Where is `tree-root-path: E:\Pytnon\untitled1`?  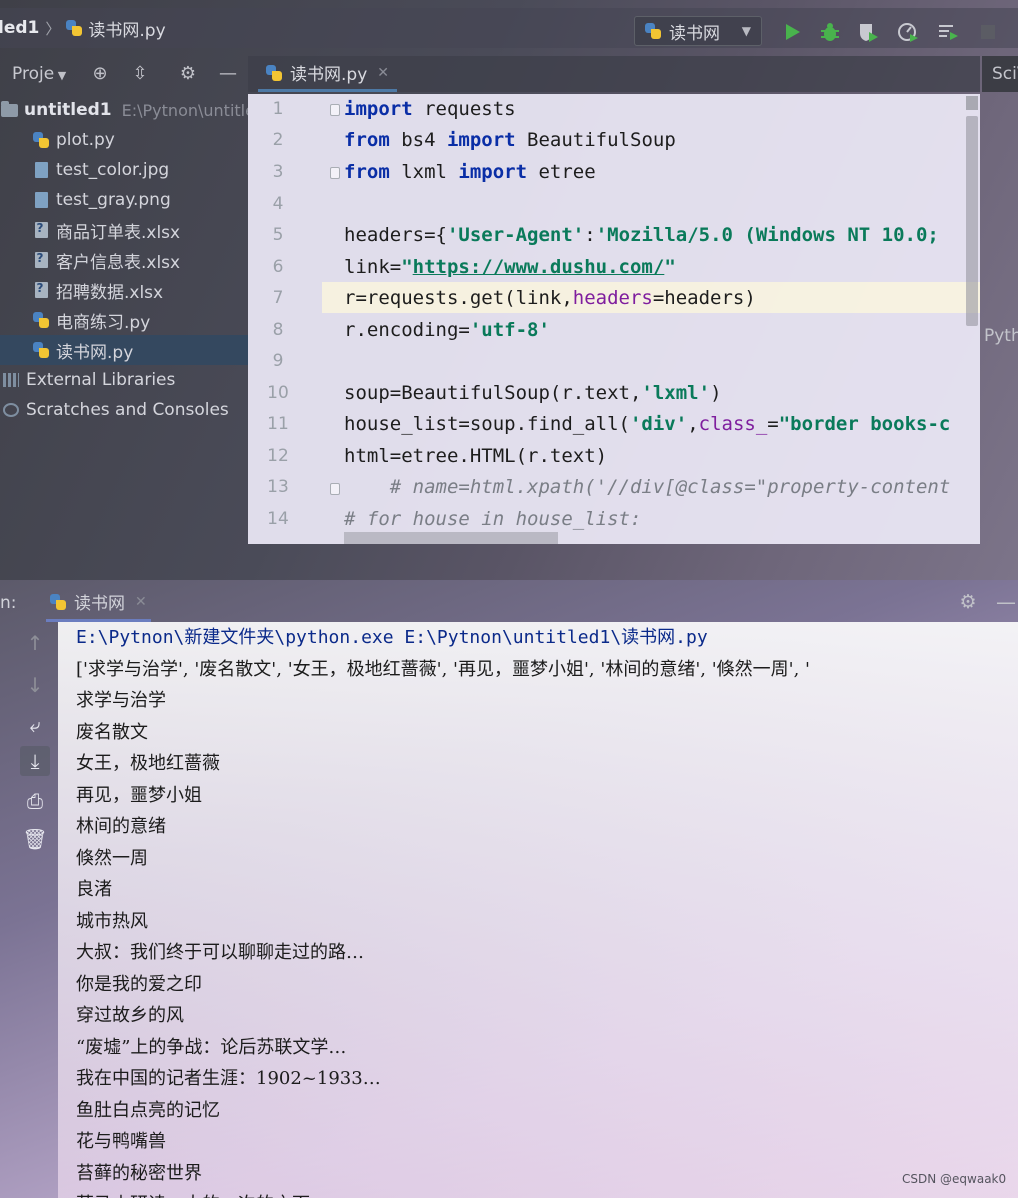
tree-root-path: E:\Pytnon\untitled1 is located at coordinates (184, 110).